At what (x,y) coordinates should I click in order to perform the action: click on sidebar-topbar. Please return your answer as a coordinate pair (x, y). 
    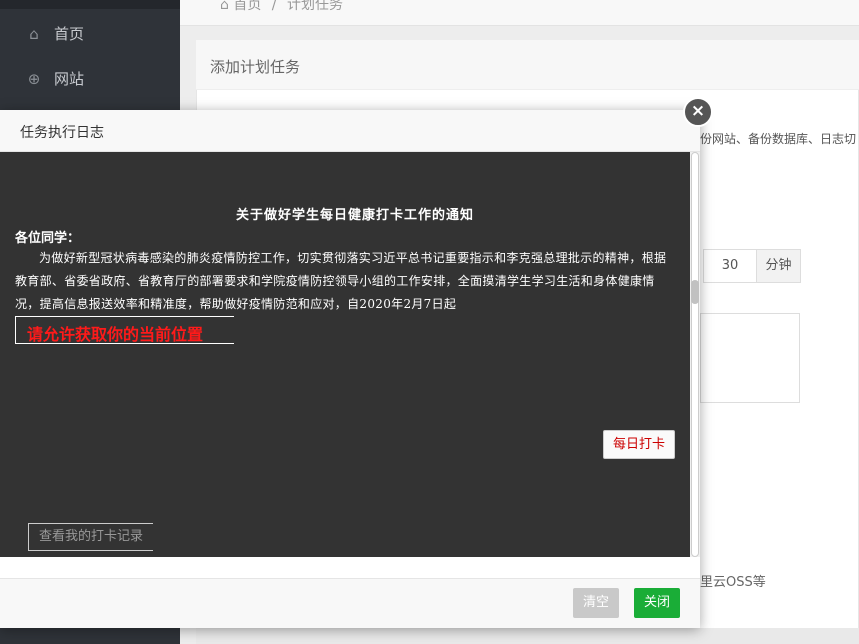
    Looking at the image, I should click on (90, 4).